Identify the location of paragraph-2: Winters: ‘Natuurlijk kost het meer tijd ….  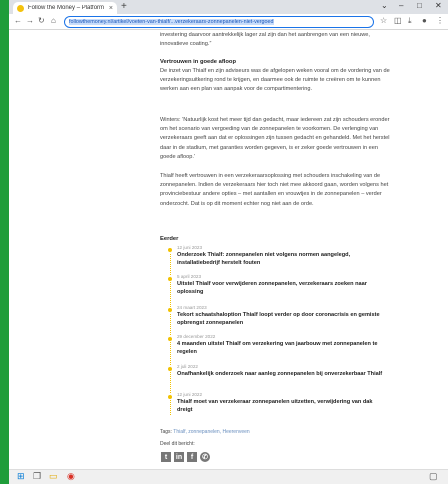
(275, 138).